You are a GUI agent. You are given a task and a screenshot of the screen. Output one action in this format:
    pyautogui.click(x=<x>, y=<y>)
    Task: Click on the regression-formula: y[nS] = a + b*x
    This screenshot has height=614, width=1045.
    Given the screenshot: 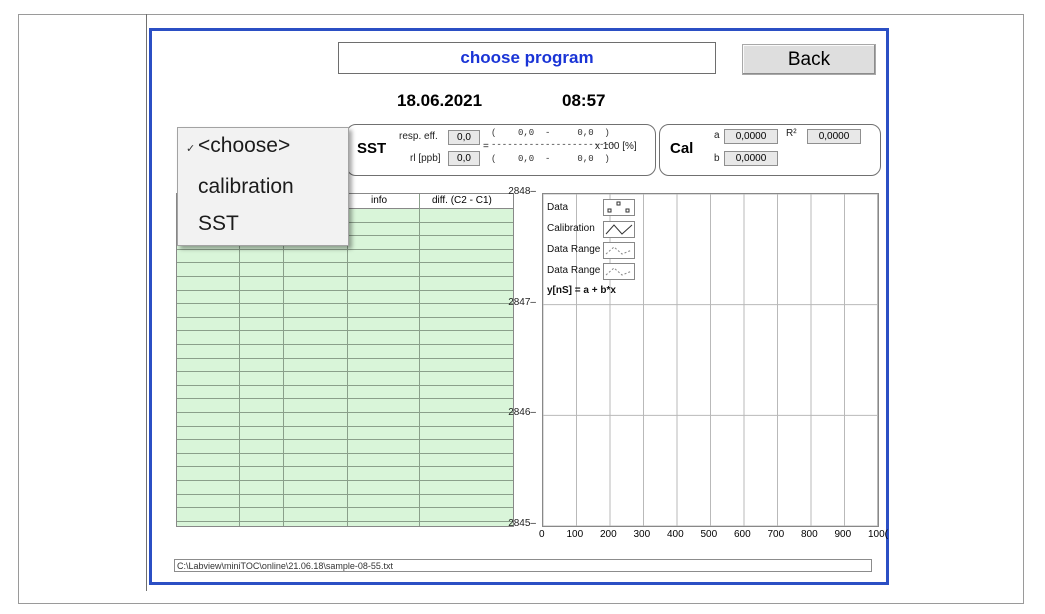 What is the action you would take?
    pyautogui.click(x=581, y=290)
    